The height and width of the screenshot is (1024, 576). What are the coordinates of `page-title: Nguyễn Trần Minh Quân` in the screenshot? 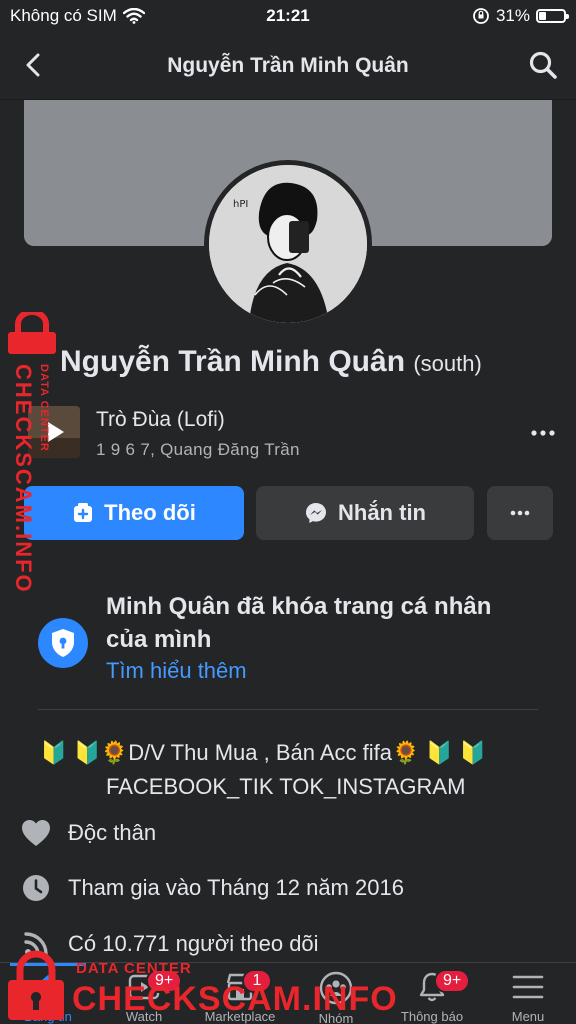 It's located at (288, 65).